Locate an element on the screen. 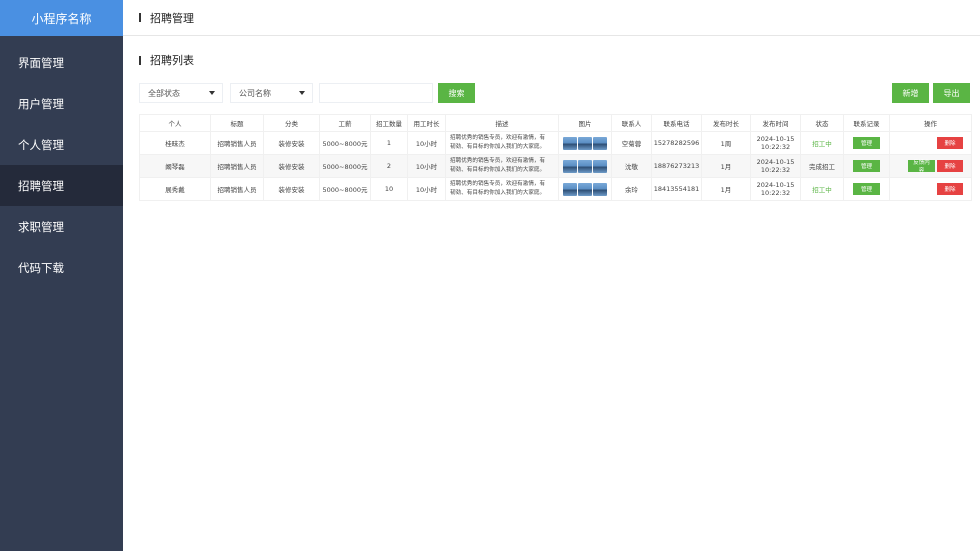 The width and height of the screenshot is (980, 551). sidebar-item-users: 用户管理 is located at coordinates (61, 103).